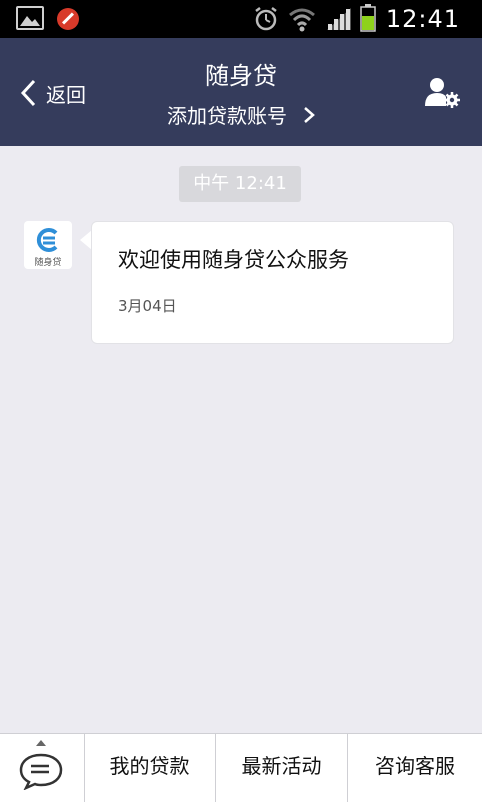 This screenshot has height=802, width=482. I want to click on keyboard-toggle-button, so click(42, 768).